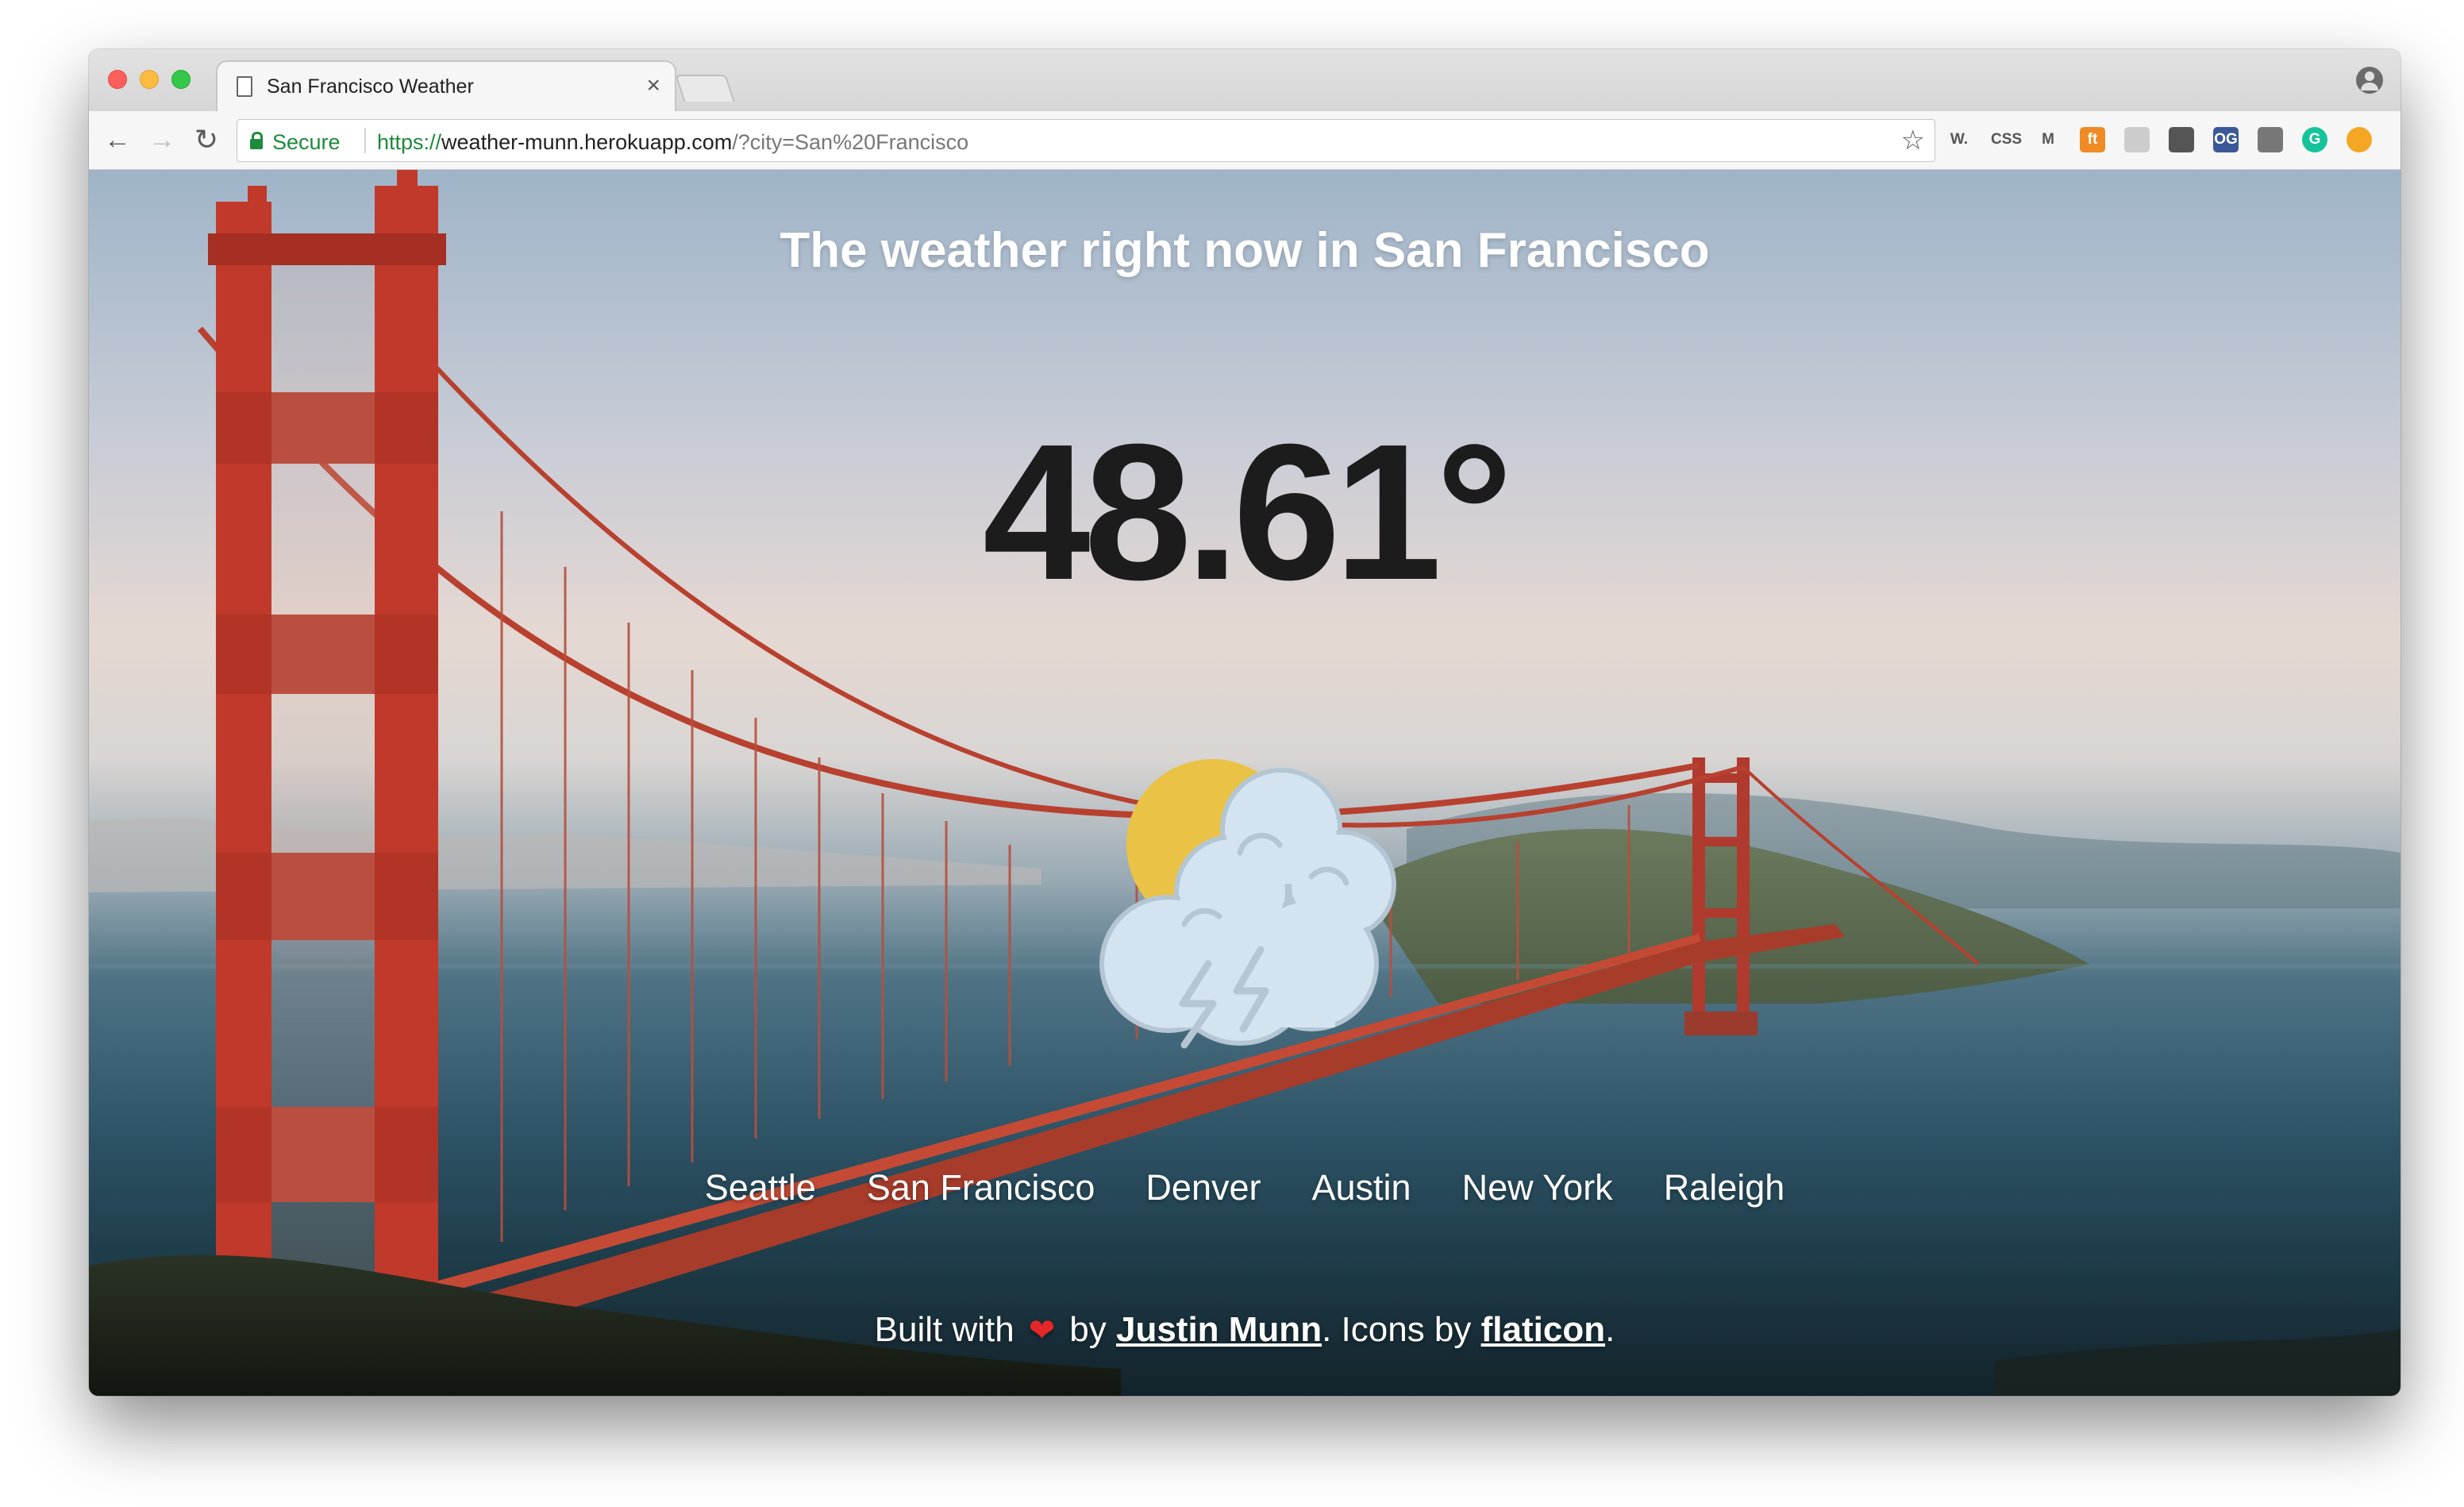  Describe the element at coordinates (2092, 139) in the screenshot. I see `orange-extension-icon: ft` at that location.